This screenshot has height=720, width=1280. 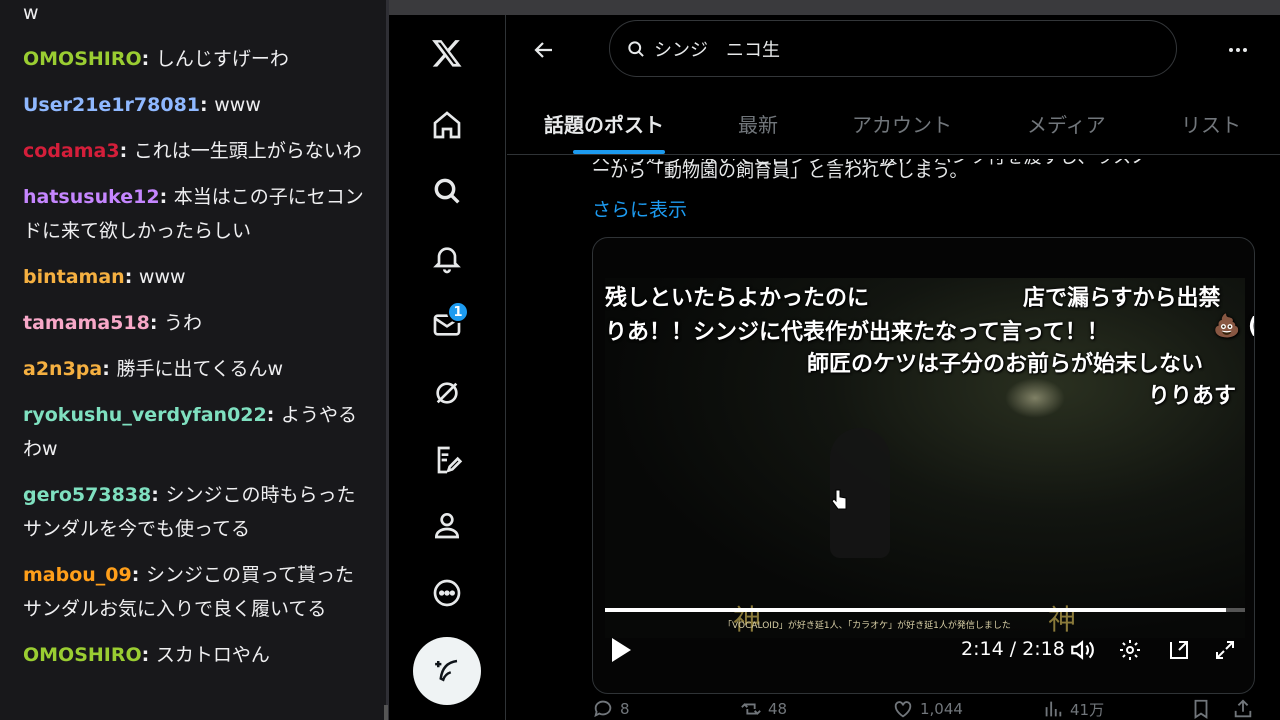 What do you see at coordinates (604, 123) in the screenshot?
I see `tab-top: 話題のポスト` at bounding box center [604, 123].